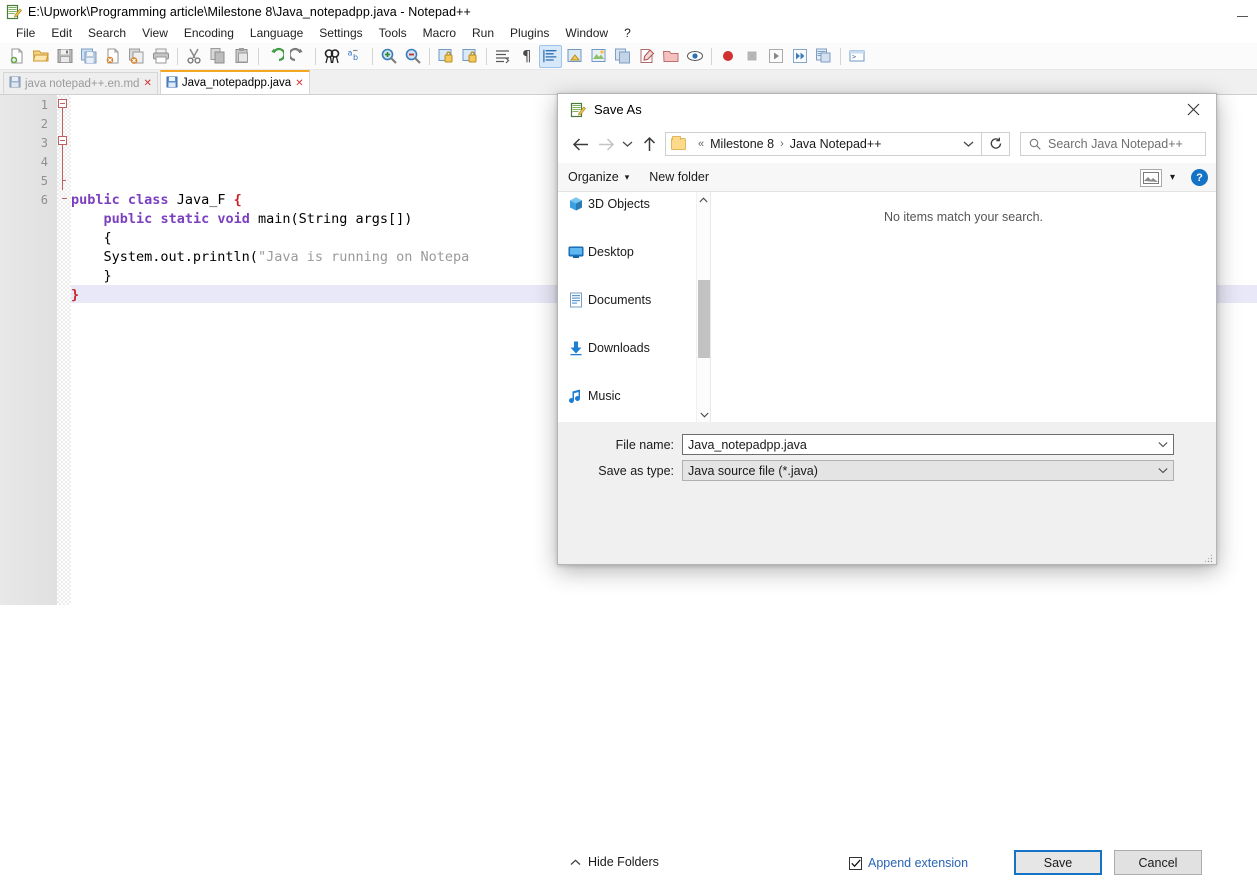 The width and height of the screenshot is (1257, 886). What do you see at coordinates (331, 56) in the screenshot?
I see `find-icon` at bounding box center [331, 56].